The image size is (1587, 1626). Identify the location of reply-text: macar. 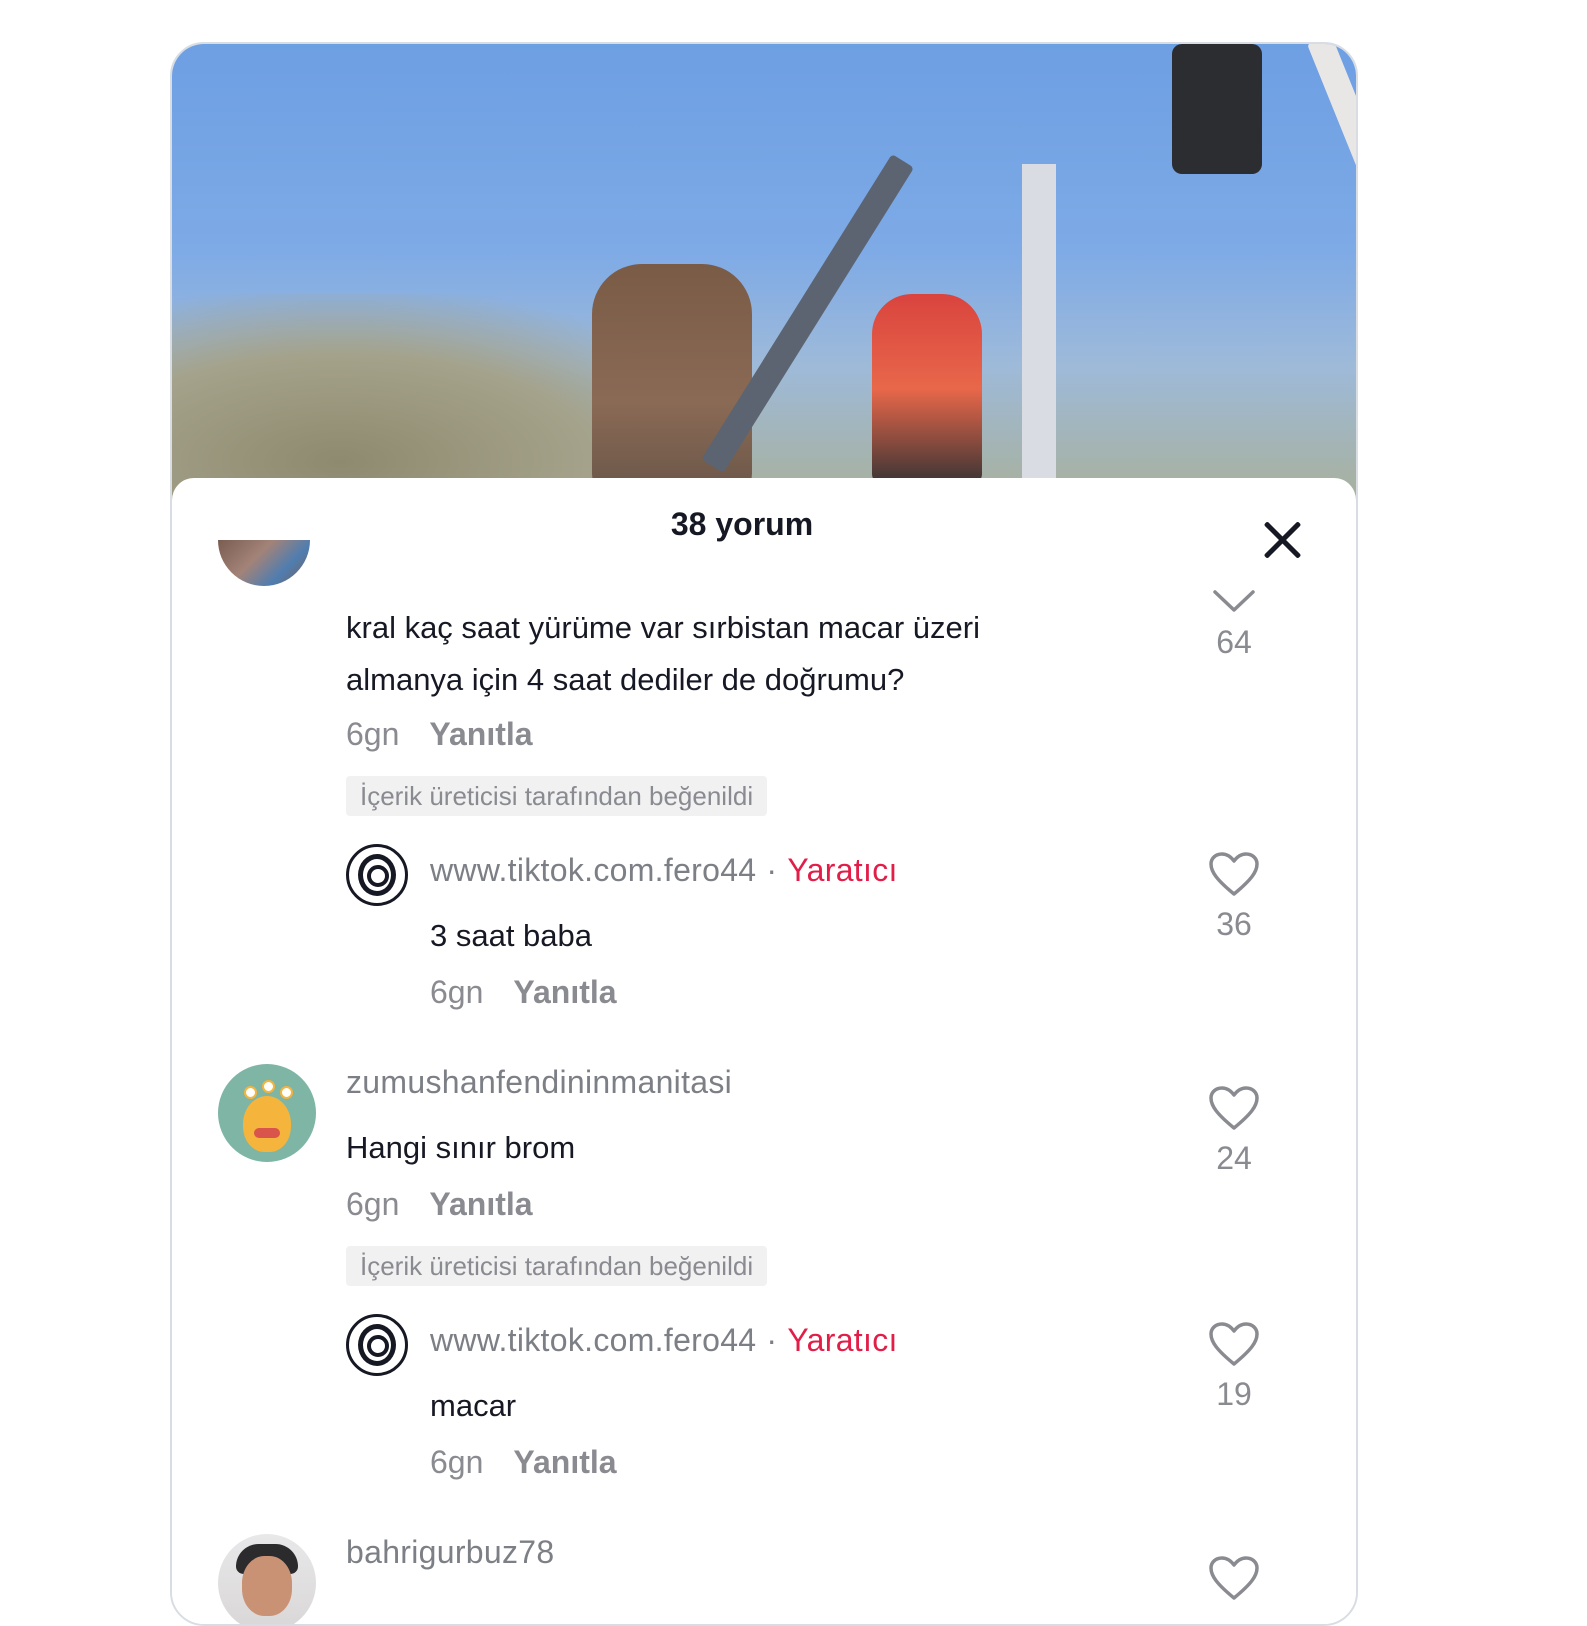
(473, 1405).